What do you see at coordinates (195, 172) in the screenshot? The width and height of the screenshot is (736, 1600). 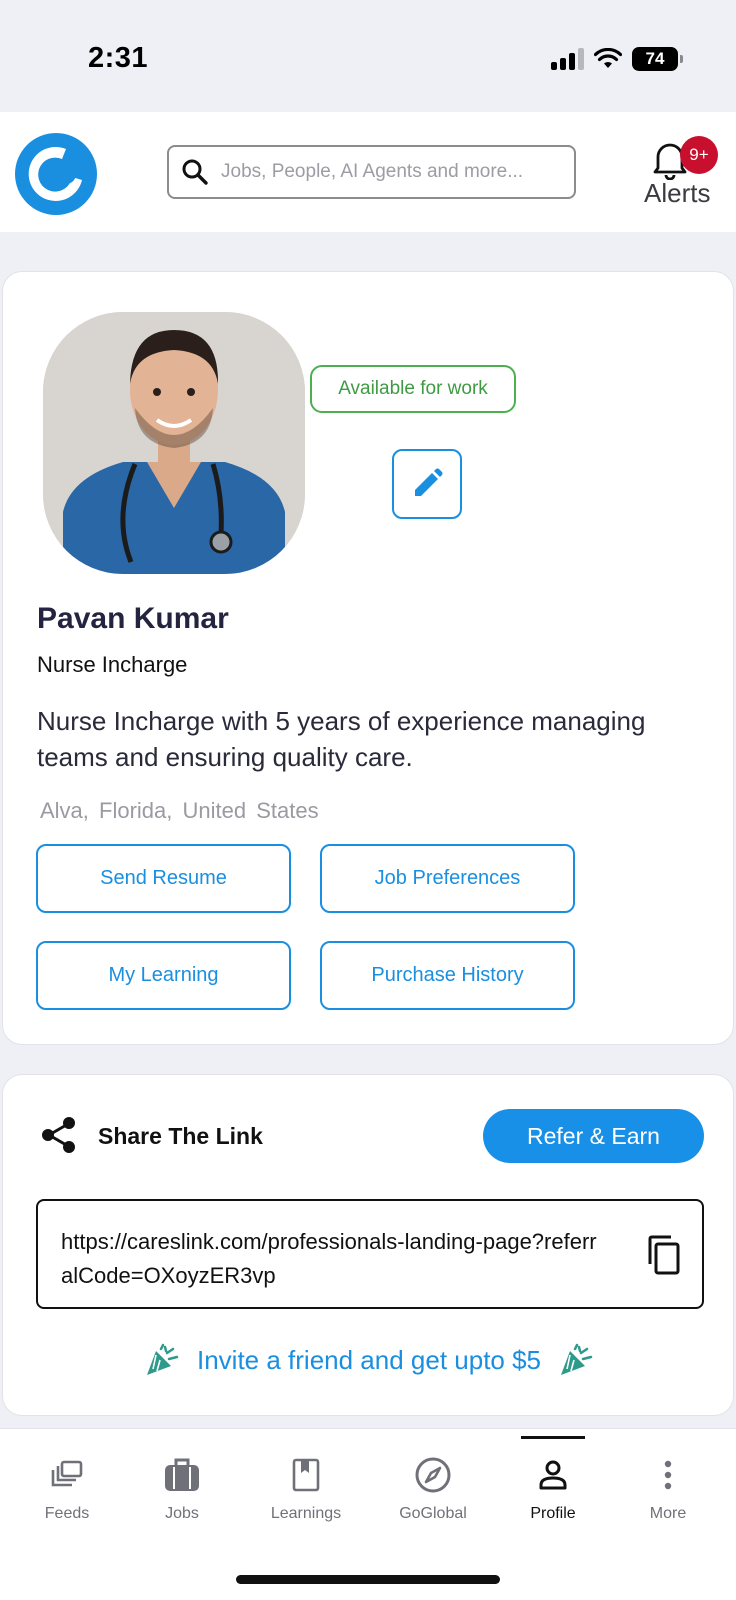 I see `search-icon` at bounding box center [195, 172].